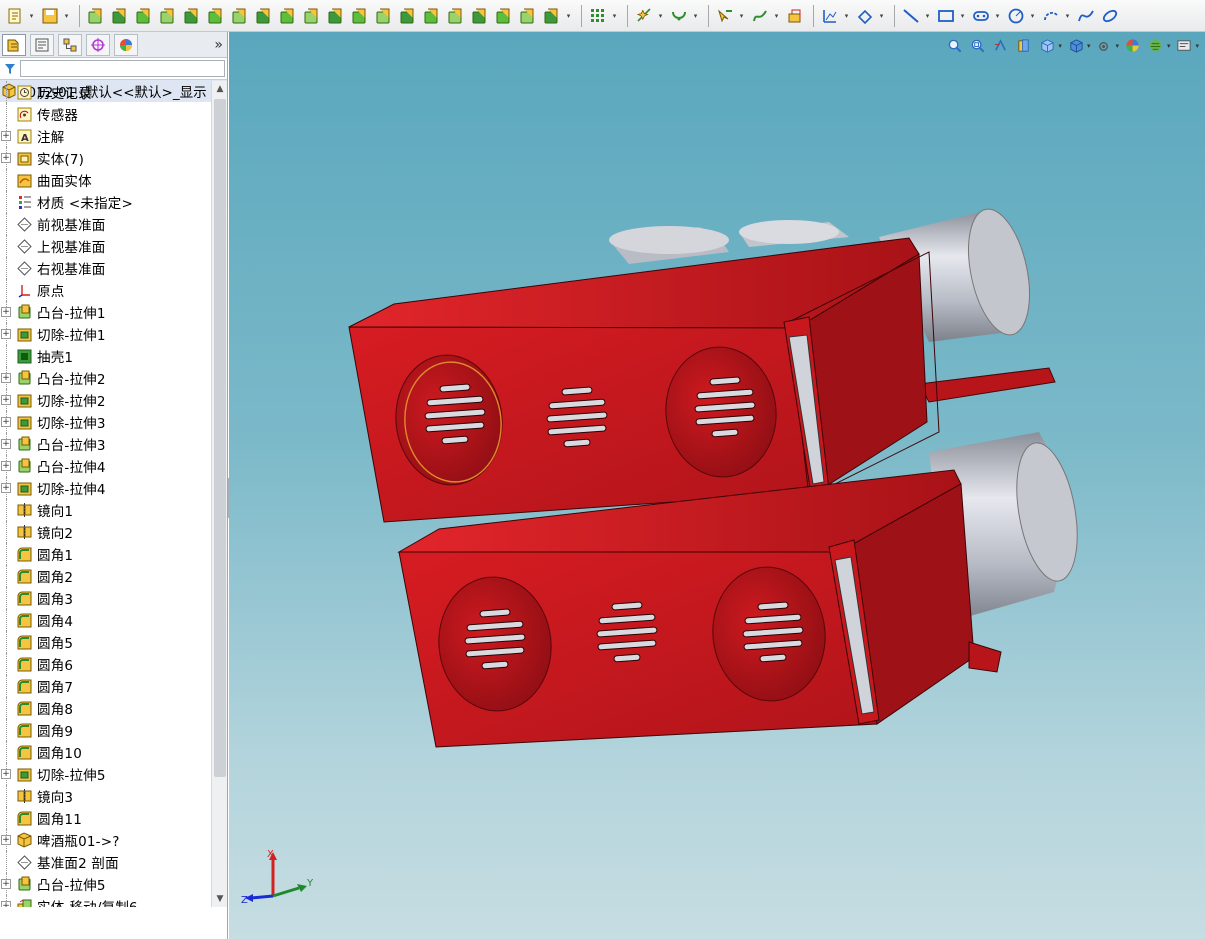 This screenshot has width=1205, height=939. I want to click on linear-pattern-button, so click(598, 16).